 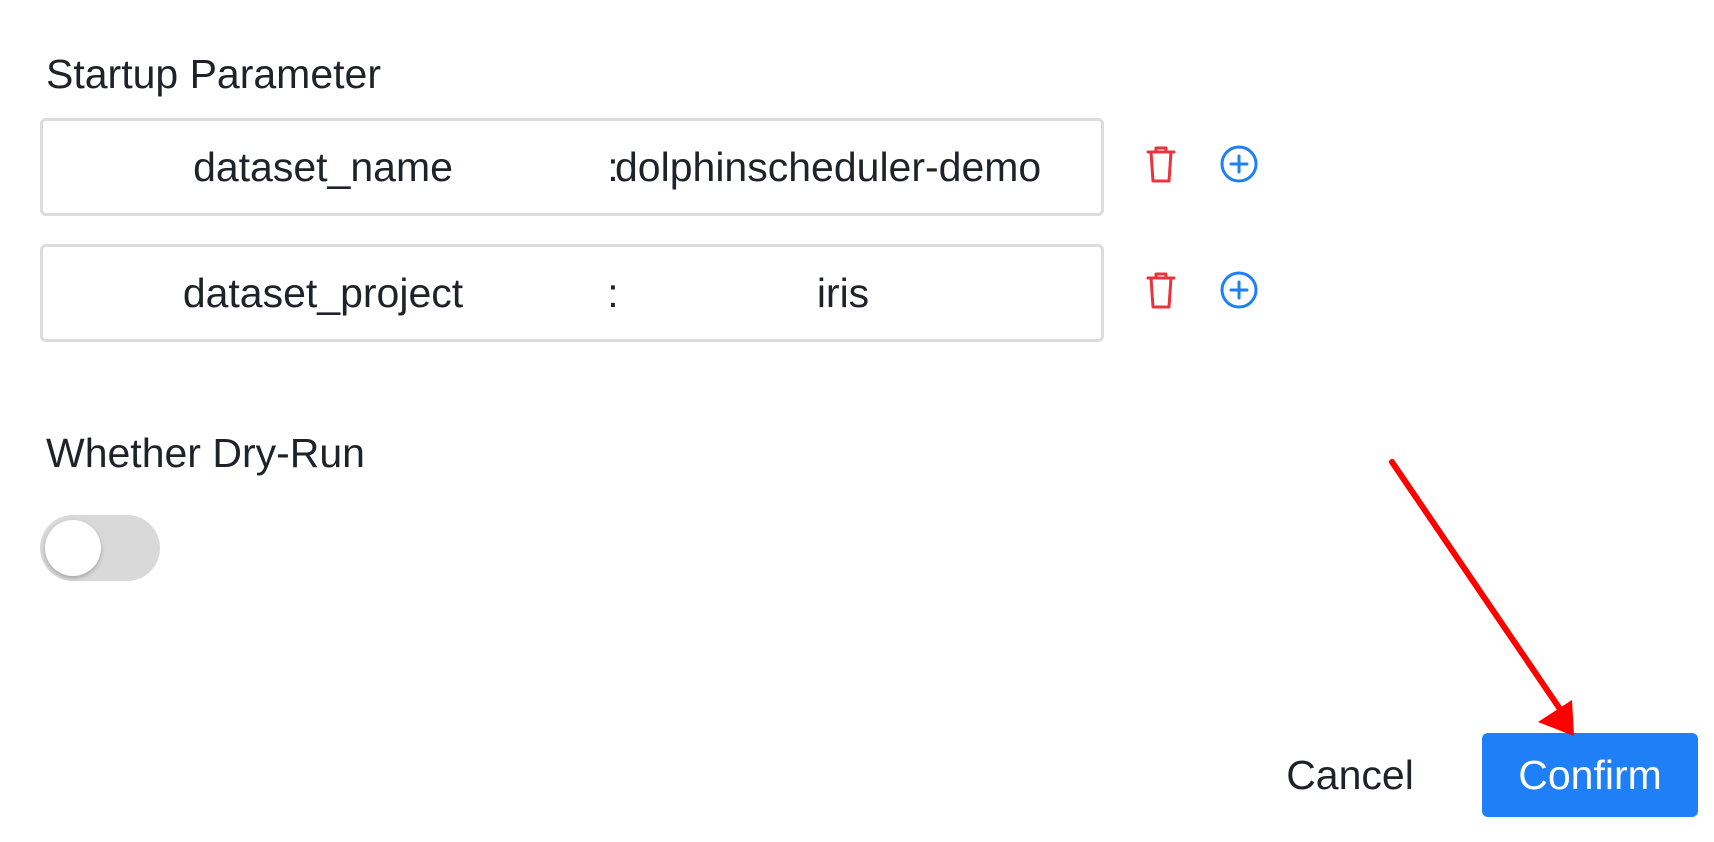 What do you see at coordinates (323, 167) in the screenshot?
I see `parameter-key: dataset_name` at bounding box center [323, 167].